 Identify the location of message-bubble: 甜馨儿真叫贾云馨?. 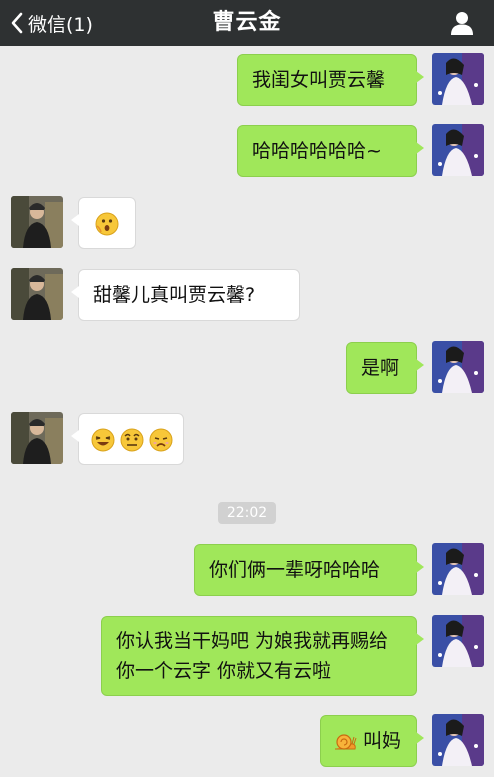
(185, 295).